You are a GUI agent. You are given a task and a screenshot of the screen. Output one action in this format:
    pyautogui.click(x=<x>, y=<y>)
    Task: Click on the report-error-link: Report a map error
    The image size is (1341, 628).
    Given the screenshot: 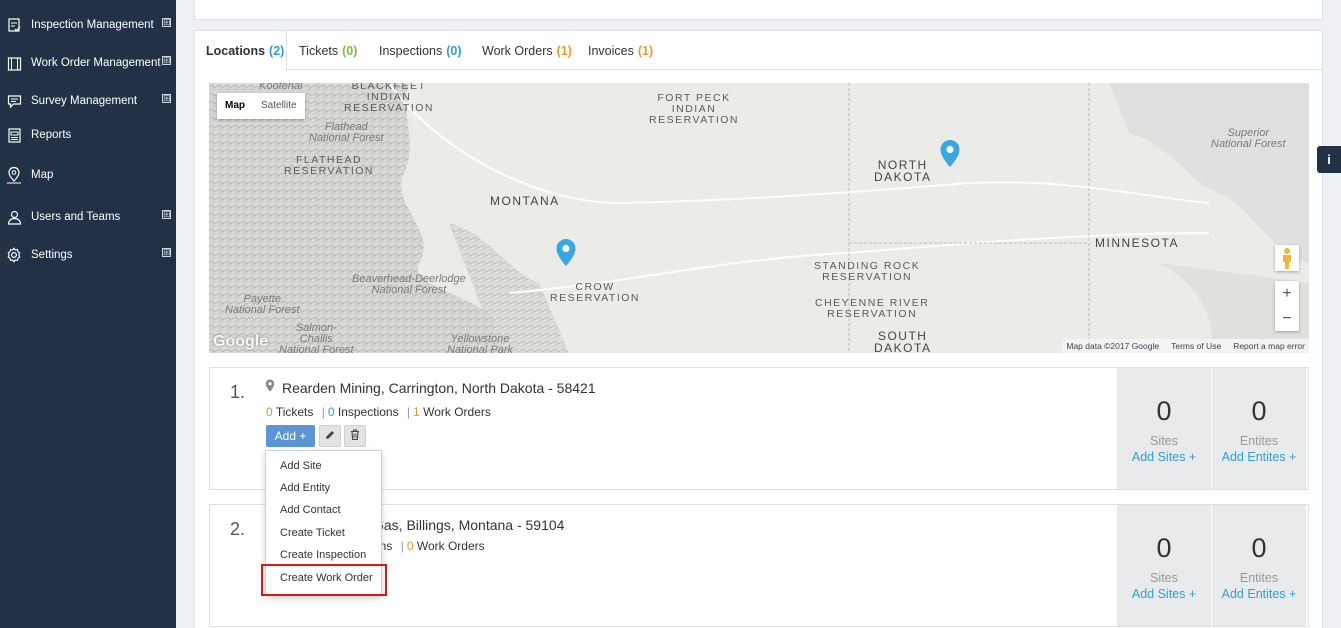 What is the action you would take?
    pyautogui.click(x=1269, y=346)
    